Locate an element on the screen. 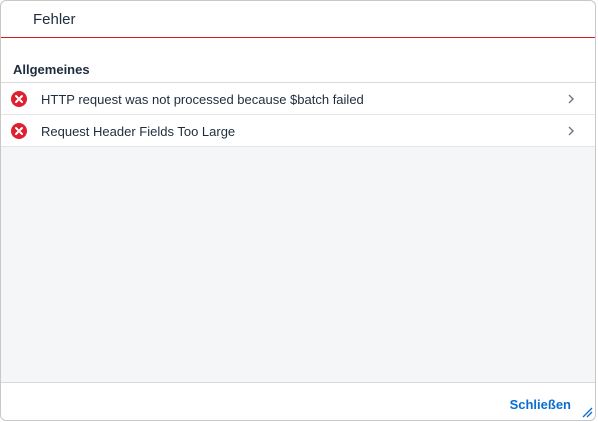 The width and height of the screenshot is (598, 422). message-text: Request Header Fields Too Large is located at coordinates (138, 131).